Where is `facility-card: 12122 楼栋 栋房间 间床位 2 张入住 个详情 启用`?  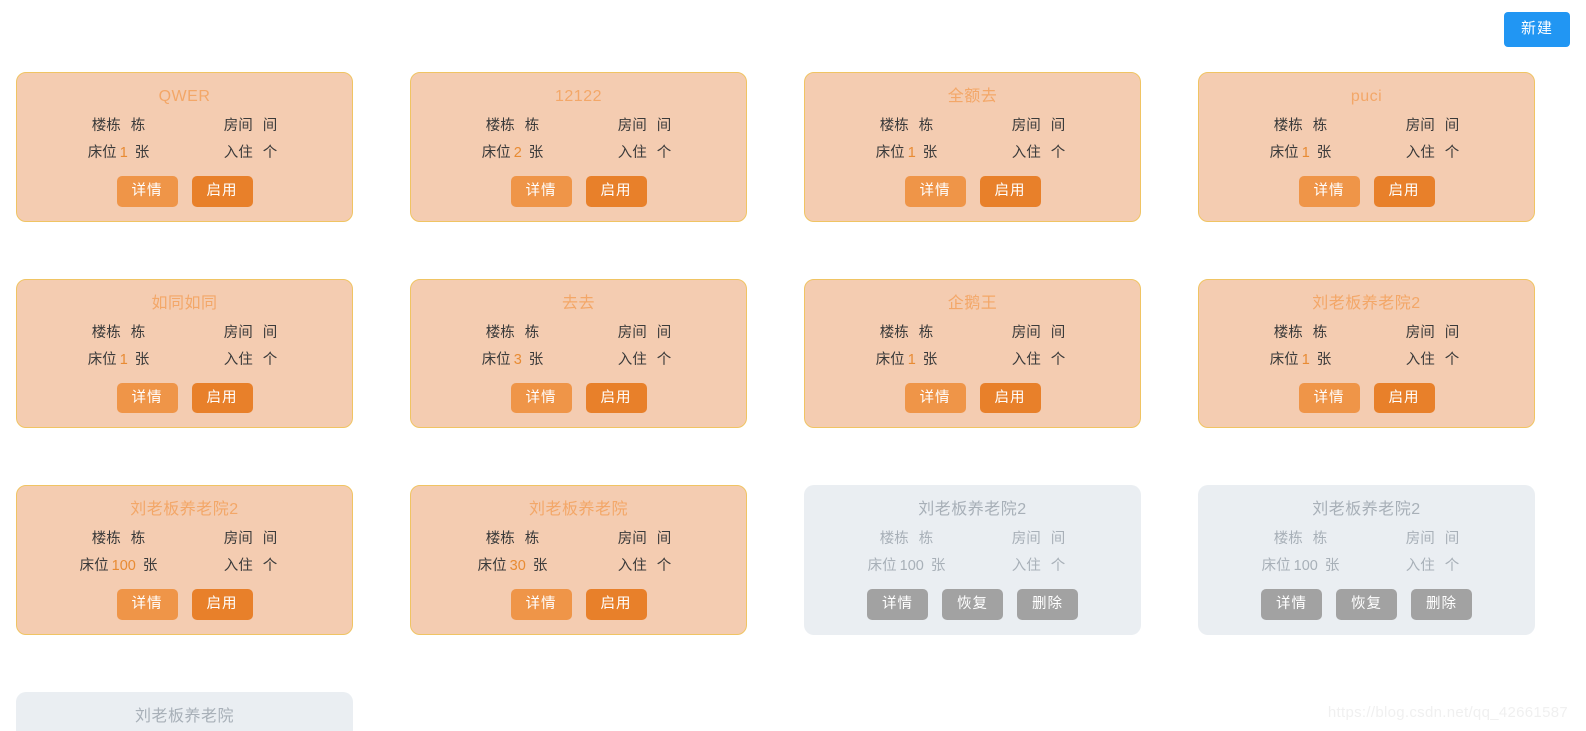
facility-card: 12122 楼栋 栋房间 间床位 2 张入住 个详情 启用 is located at coordinates (578, 147).